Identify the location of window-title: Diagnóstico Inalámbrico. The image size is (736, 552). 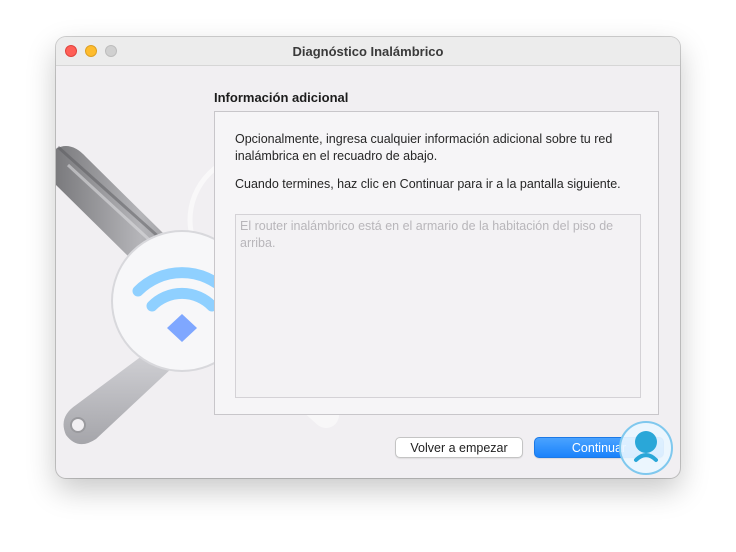
(368, 51).